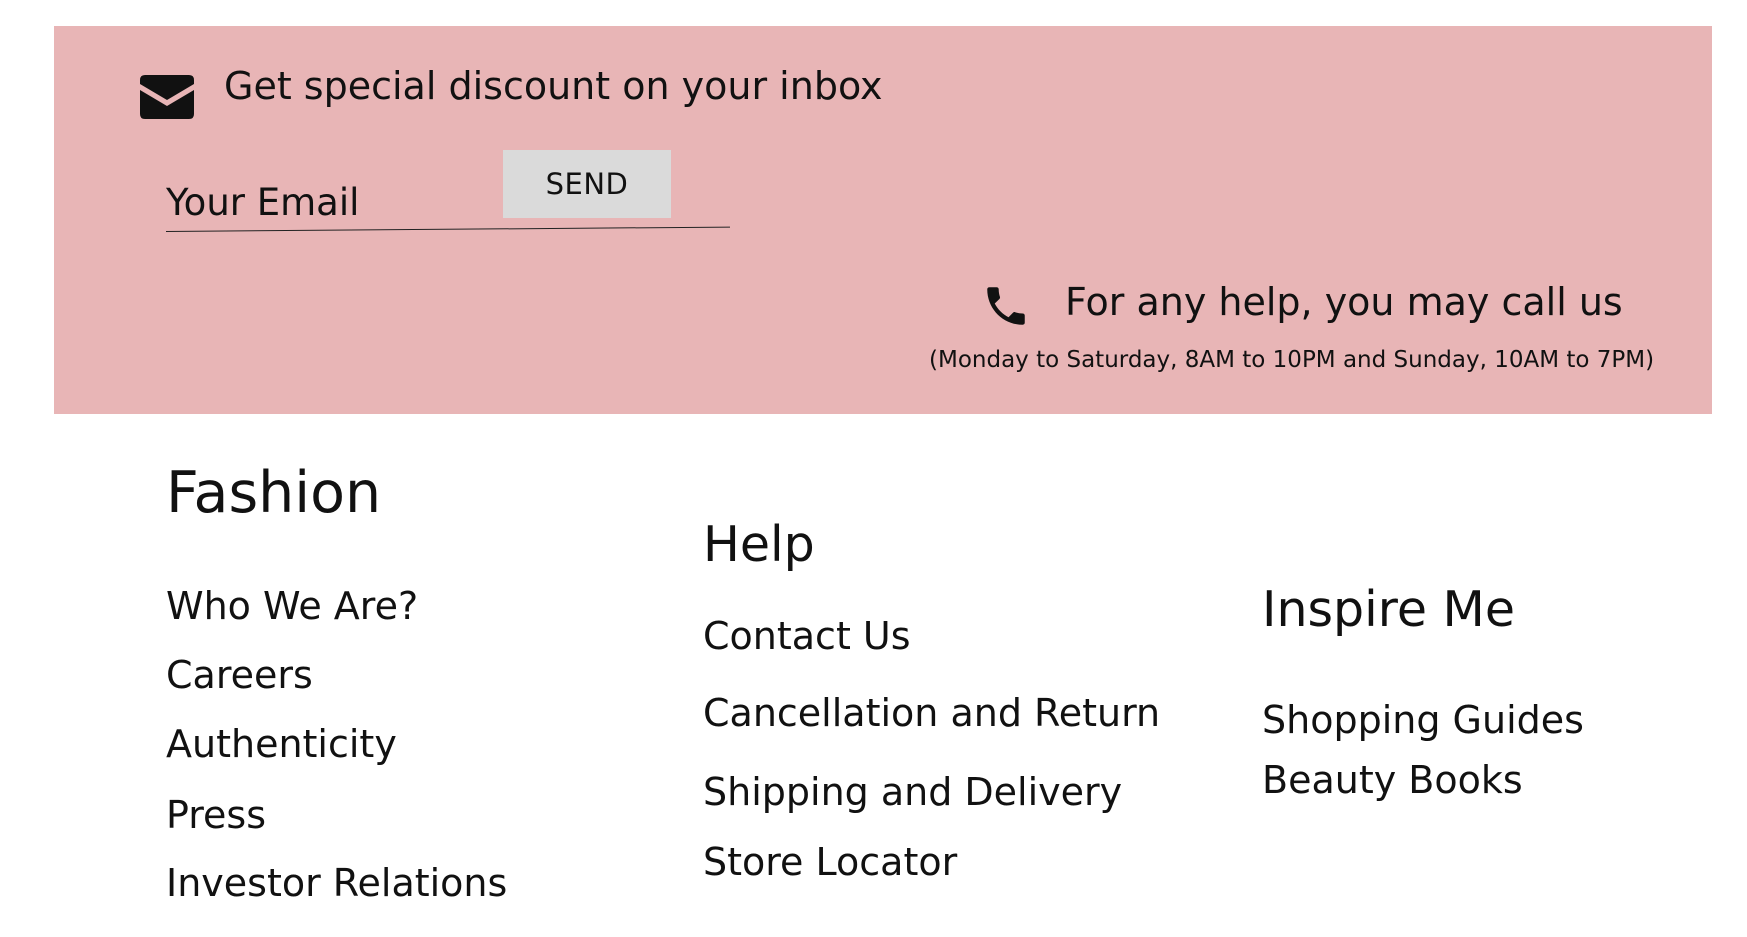 The height and width of the screenshot is (937, 1747). I want to click on email-field, so click(316, 202).